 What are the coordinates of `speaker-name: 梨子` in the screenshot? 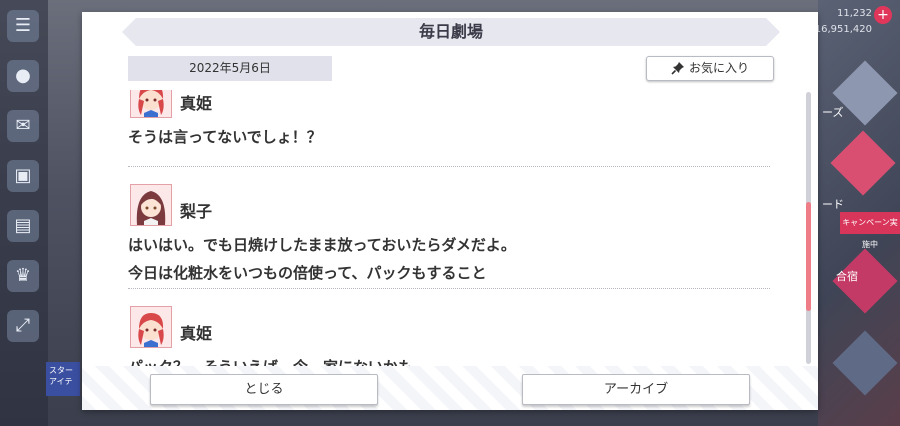 It's located at (196, 211).